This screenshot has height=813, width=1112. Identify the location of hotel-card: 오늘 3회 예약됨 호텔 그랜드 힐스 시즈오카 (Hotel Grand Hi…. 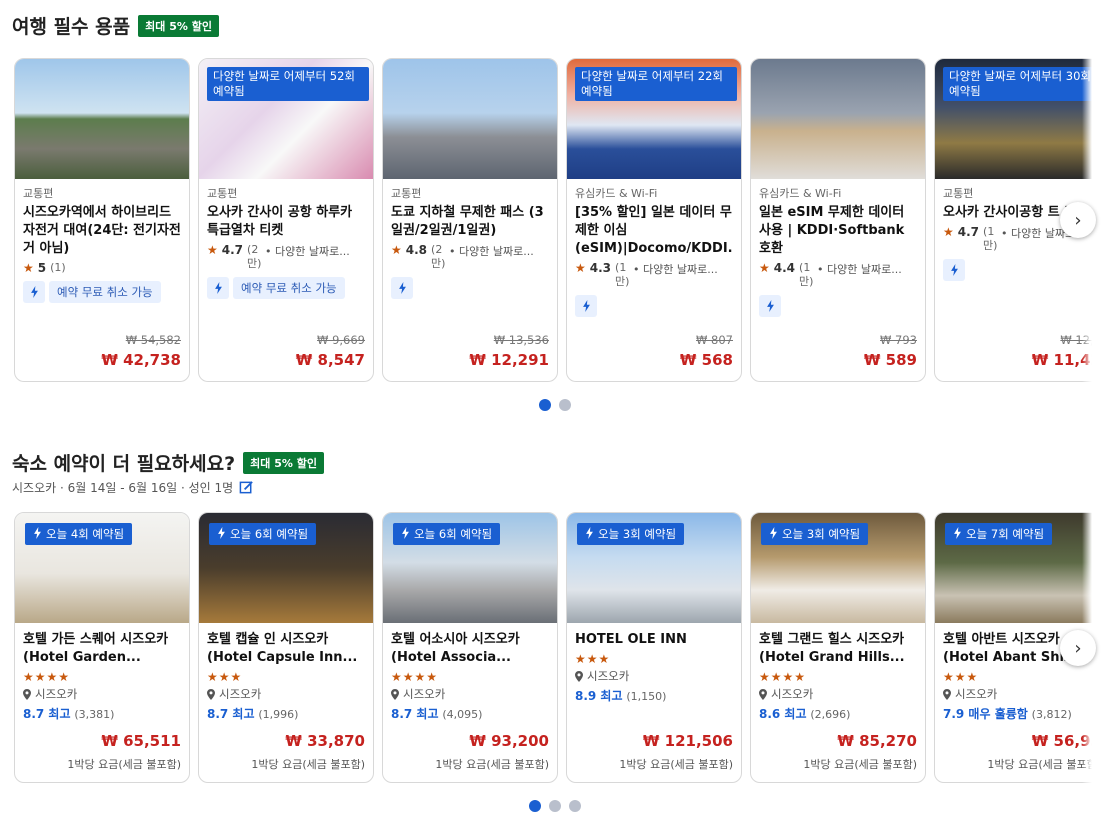
(838, 647).